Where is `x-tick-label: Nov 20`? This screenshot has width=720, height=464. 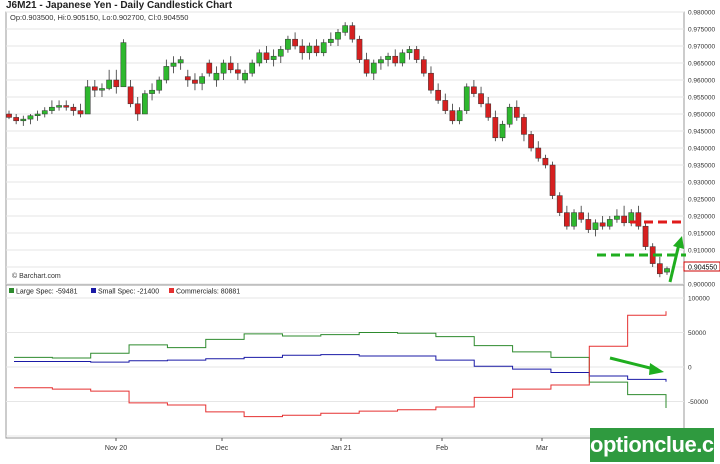
x-tick-label: Nov 20 is located at coordinates (116, 448).